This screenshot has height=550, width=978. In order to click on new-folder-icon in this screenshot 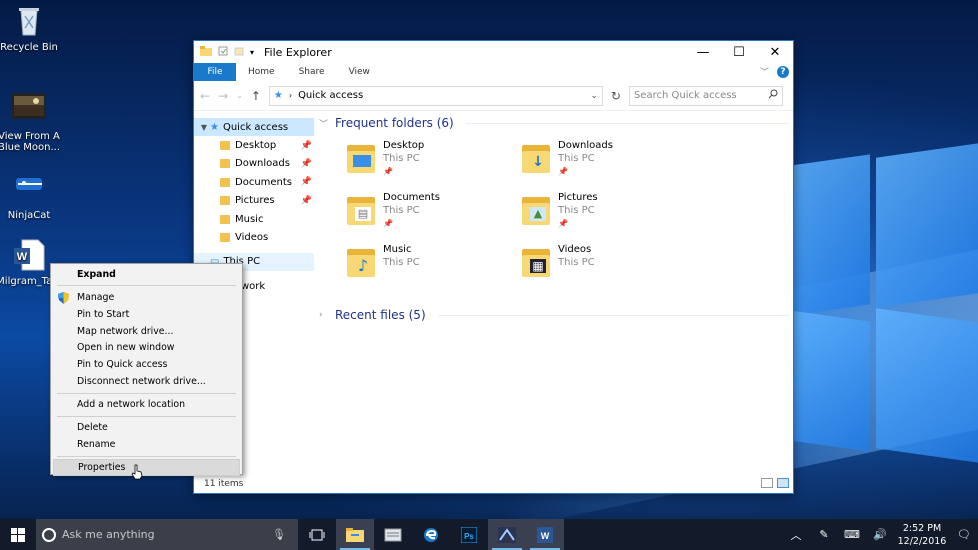, I will do `click(239, 52)`.